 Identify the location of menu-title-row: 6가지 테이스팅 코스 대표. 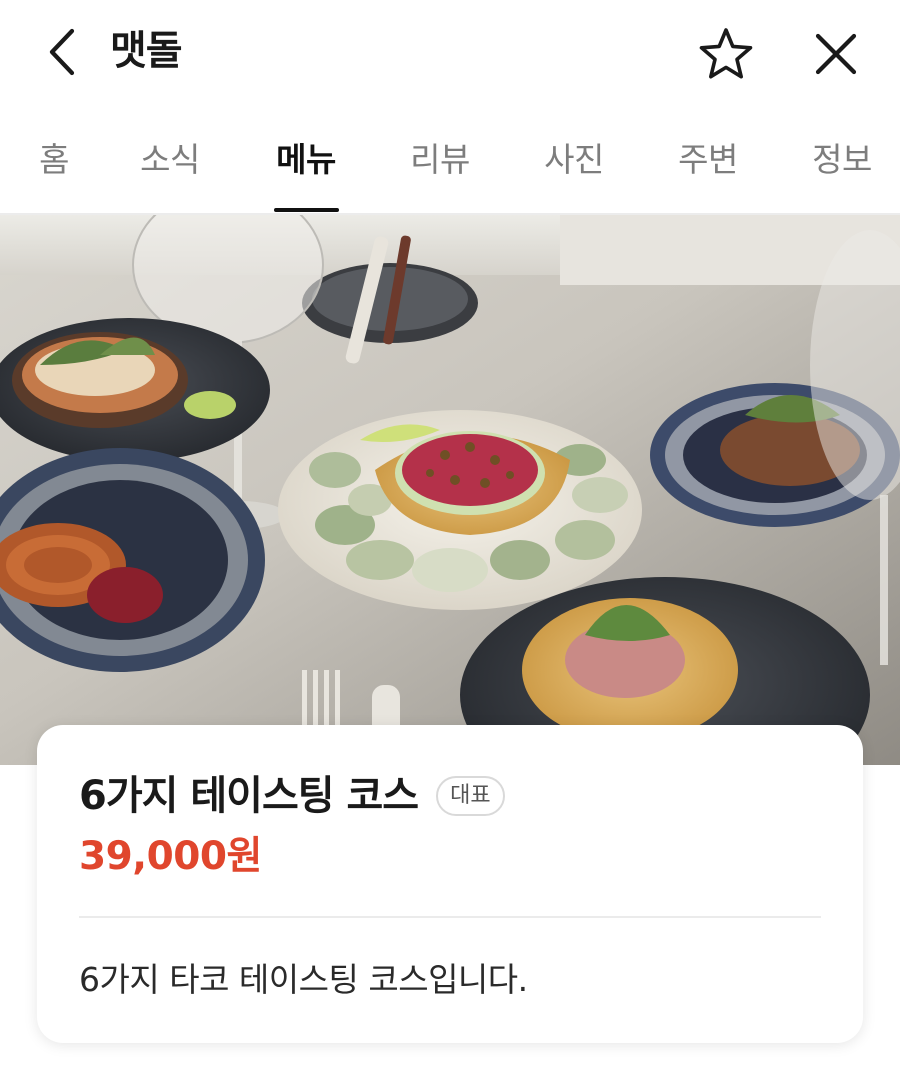
(292, 796).